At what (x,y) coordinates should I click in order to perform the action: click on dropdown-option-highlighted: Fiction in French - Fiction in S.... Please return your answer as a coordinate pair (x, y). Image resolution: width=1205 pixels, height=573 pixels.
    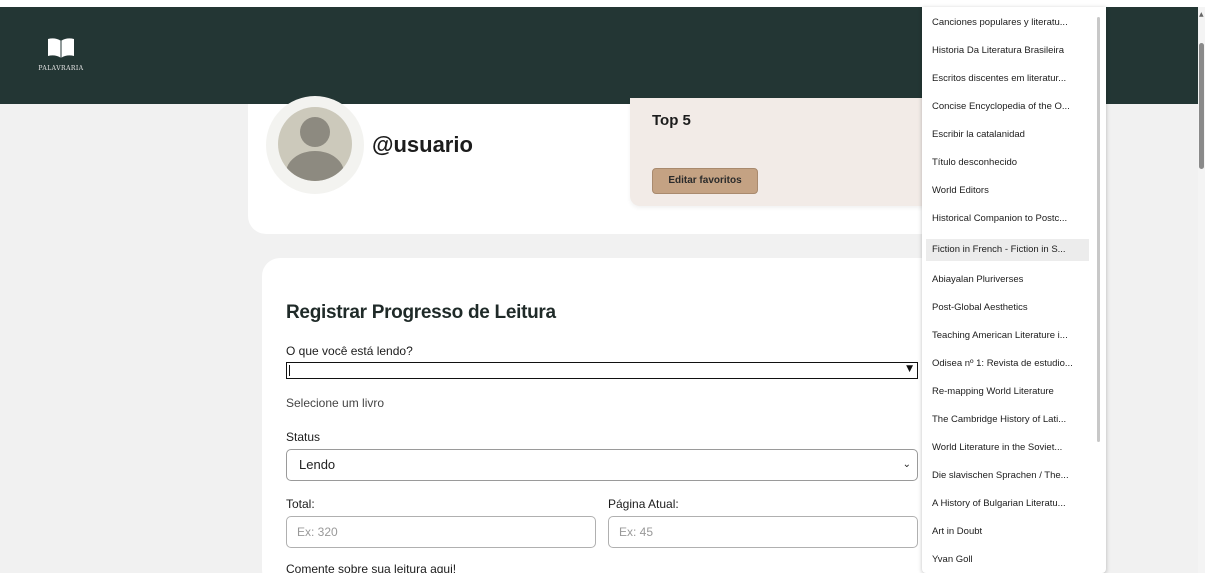
    Looking at the image, I should click on (1007, 250).